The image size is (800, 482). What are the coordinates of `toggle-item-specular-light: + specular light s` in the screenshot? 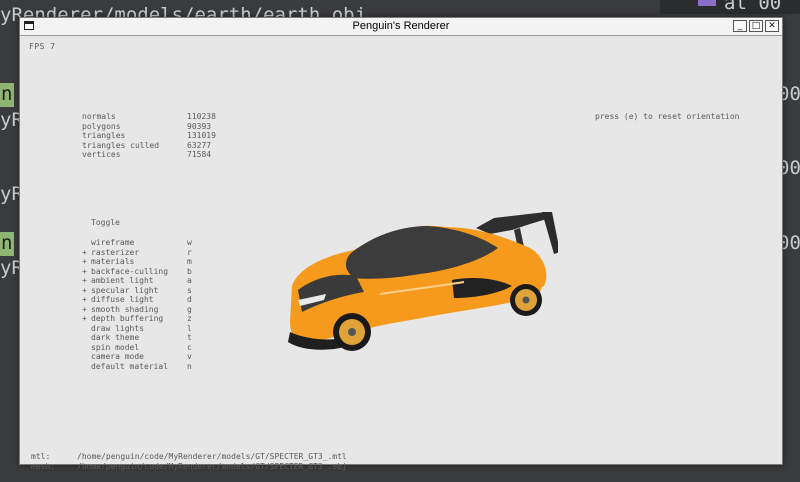 It's located at (137, 291).